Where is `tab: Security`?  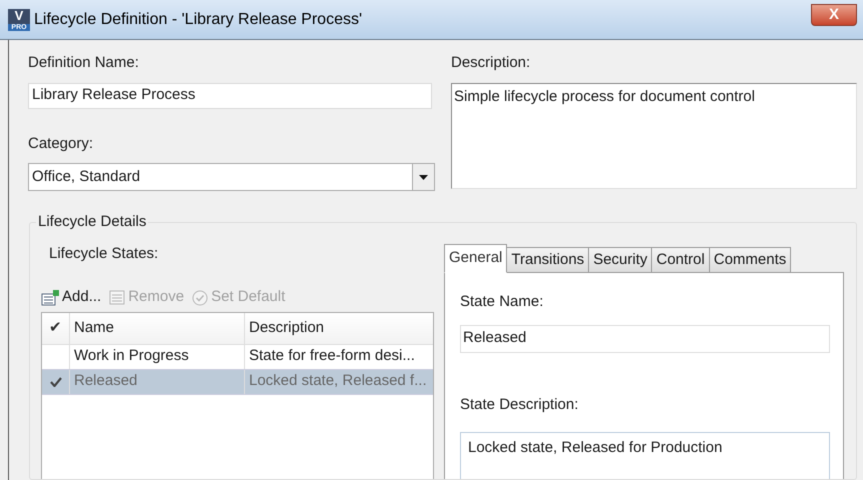 tab: Security is located at coordinates (620, 260).